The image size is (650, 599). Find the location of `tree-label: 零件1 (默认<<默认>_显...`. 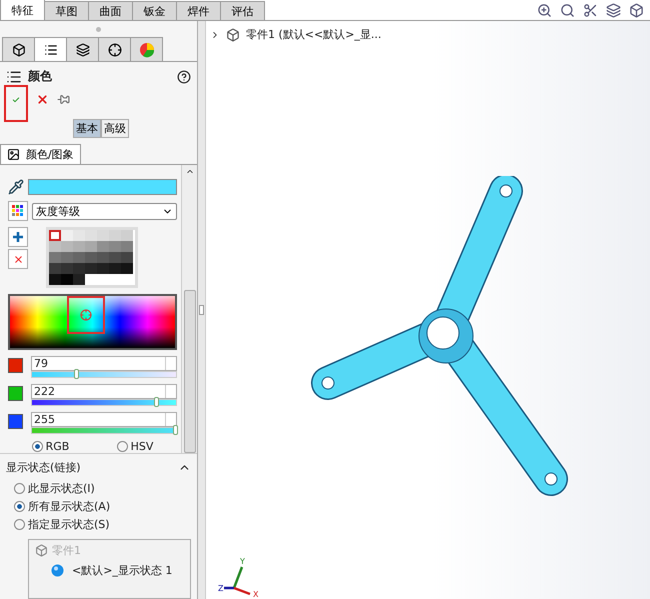

tree-label: 零件1 (默认<<默认>_显... is located at coordinates (314, 34).